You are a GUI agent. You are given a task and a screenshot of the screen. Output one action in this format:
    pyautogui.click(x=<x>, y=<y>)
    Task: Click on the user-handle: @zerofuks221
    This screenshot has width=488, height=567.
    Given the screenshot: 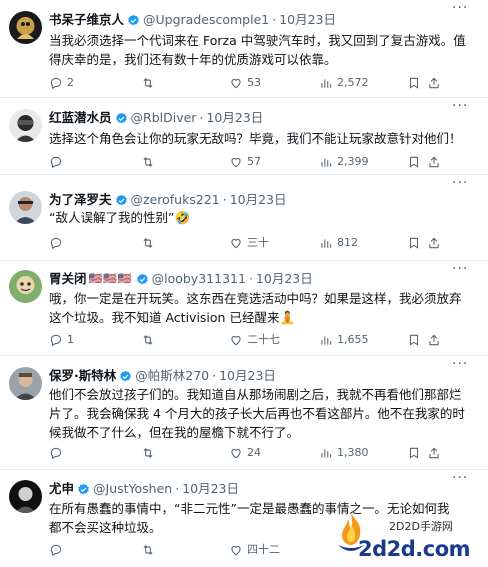 What is the action you would take?
    pyautogui.click(x=175, y=200)
    